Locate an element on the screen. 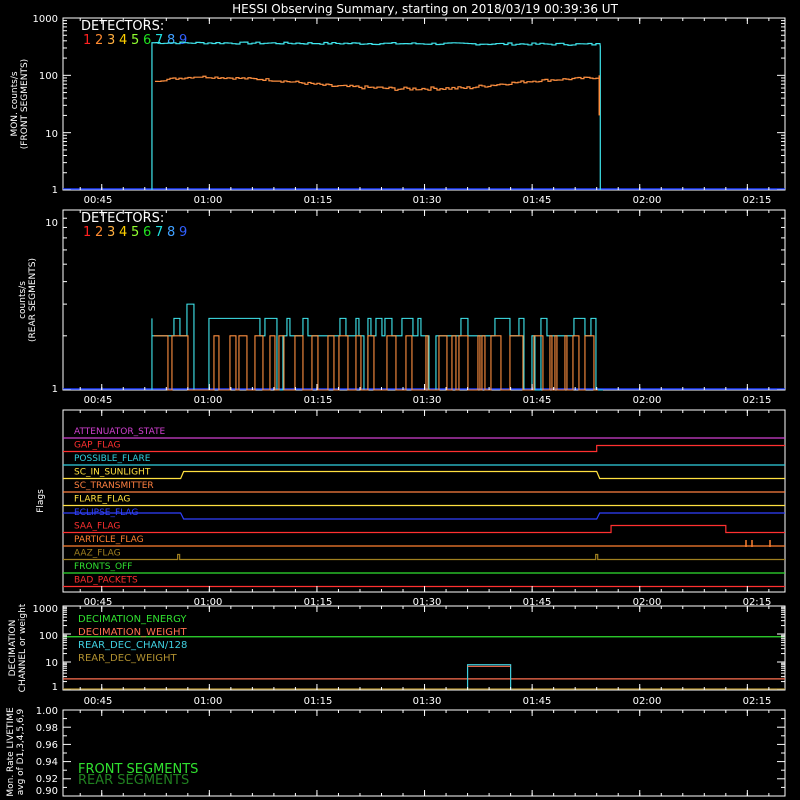  decimation-ytick-label: 1000 is located at coordinates (45, 609).